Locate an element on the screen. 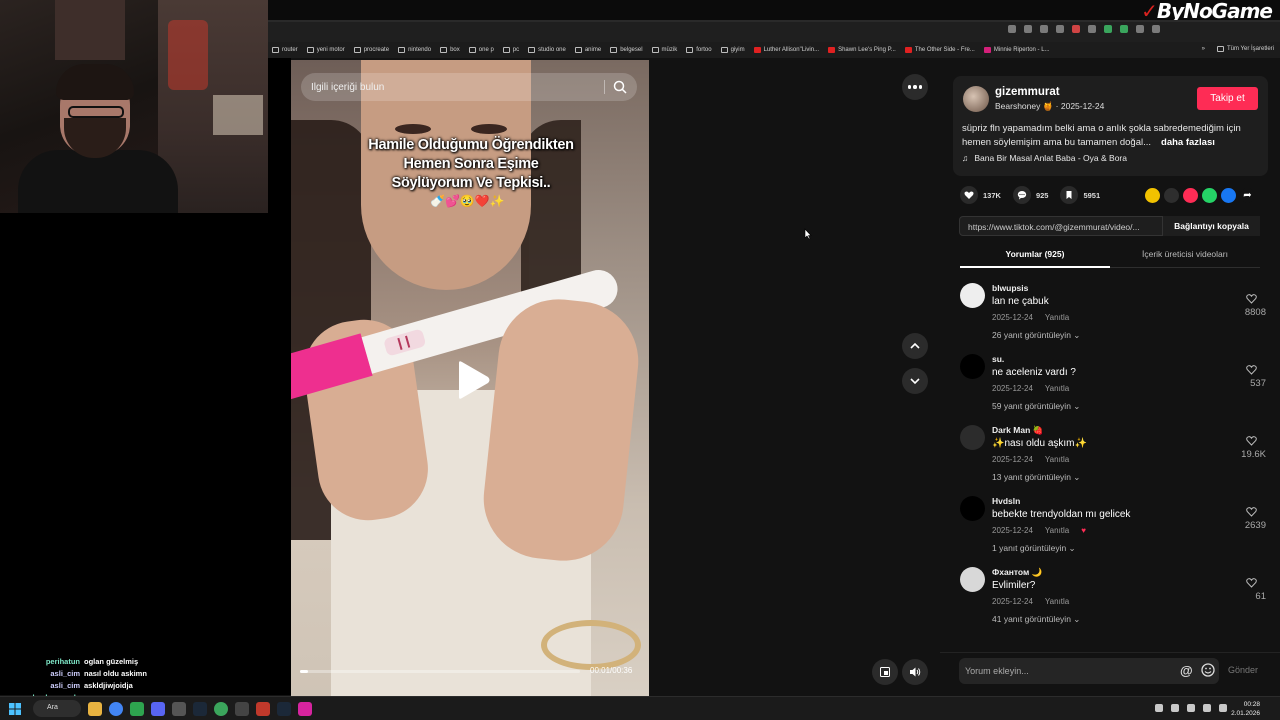 The height and width of the screenshot is (720, 1280). view-replies-button: 41 yanıt görüntüleyin ⌄ is located at coordinates (1036, 619).